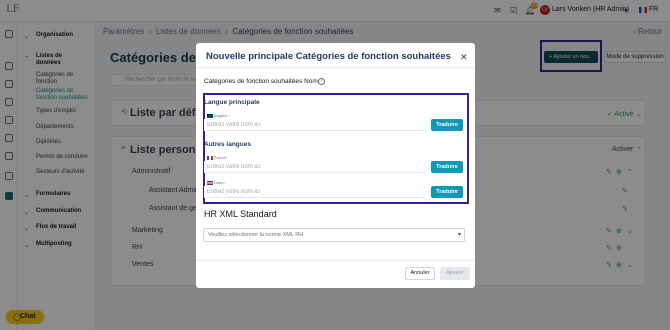 Image resolution: width=670 pixels, height=330 pixels. I want to click on french-name-input, so click(315, 167).